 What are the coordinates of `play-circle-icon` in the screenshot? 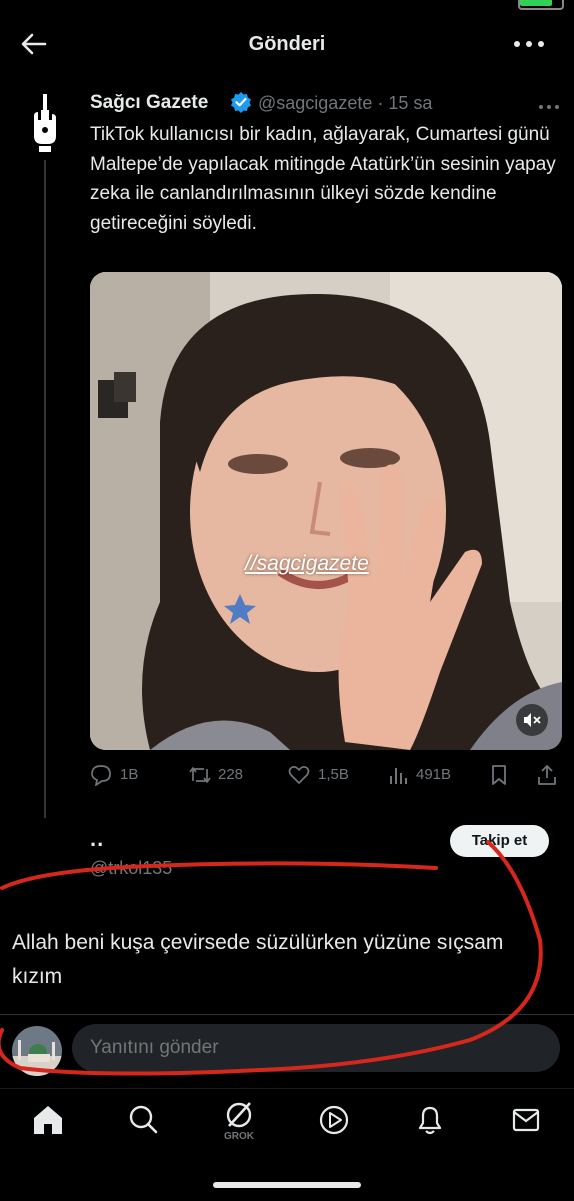 It's located at (334, 1120).